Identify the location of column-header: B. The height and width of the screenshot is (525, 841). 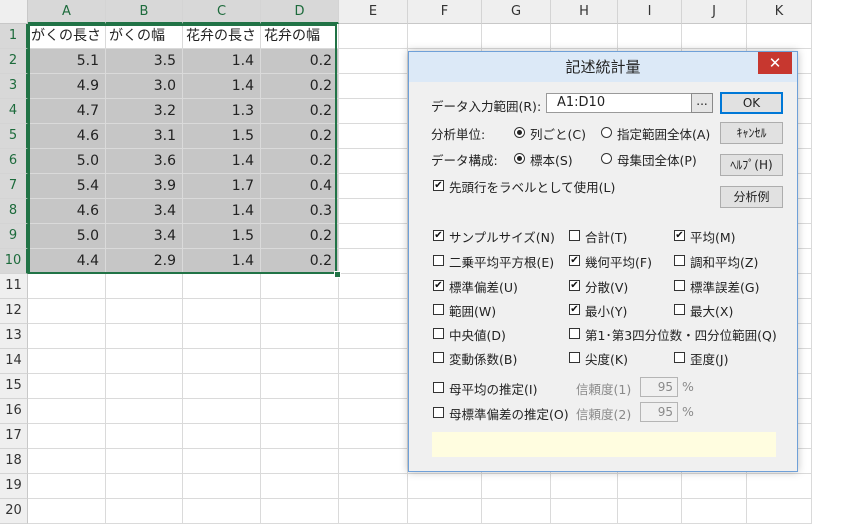
(144, 12).